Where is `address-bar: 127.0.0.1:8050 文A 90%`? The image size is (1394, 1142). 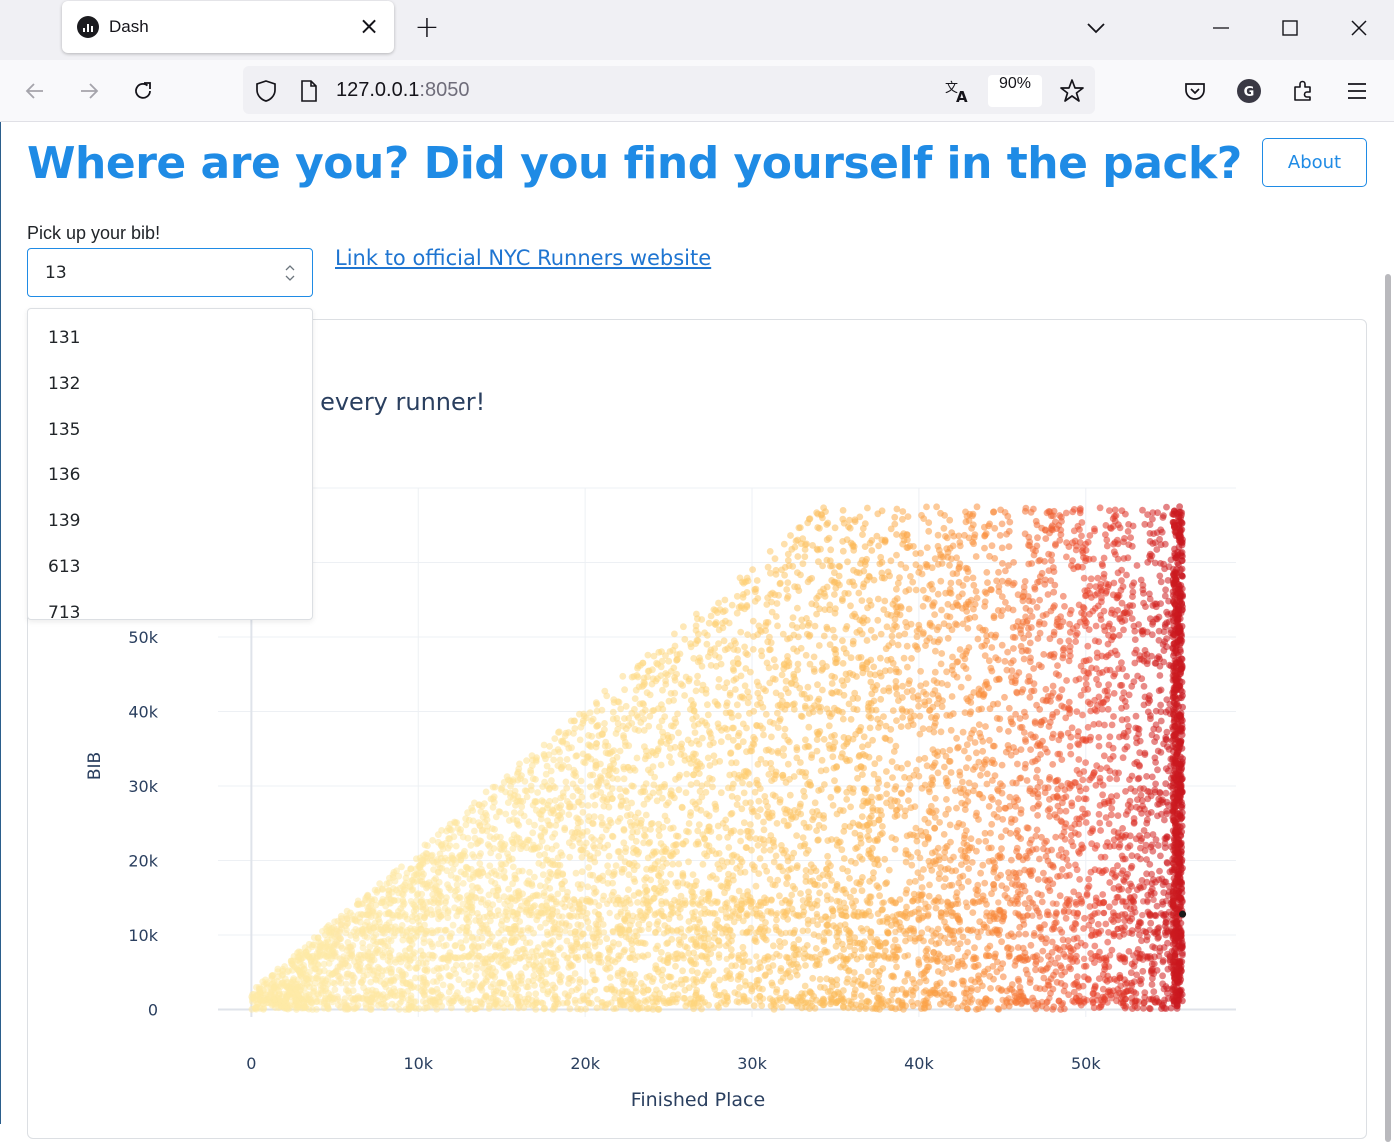 address-bar: 127.0.0.1:8050 文A 90% is located at coordinates (669, 90).